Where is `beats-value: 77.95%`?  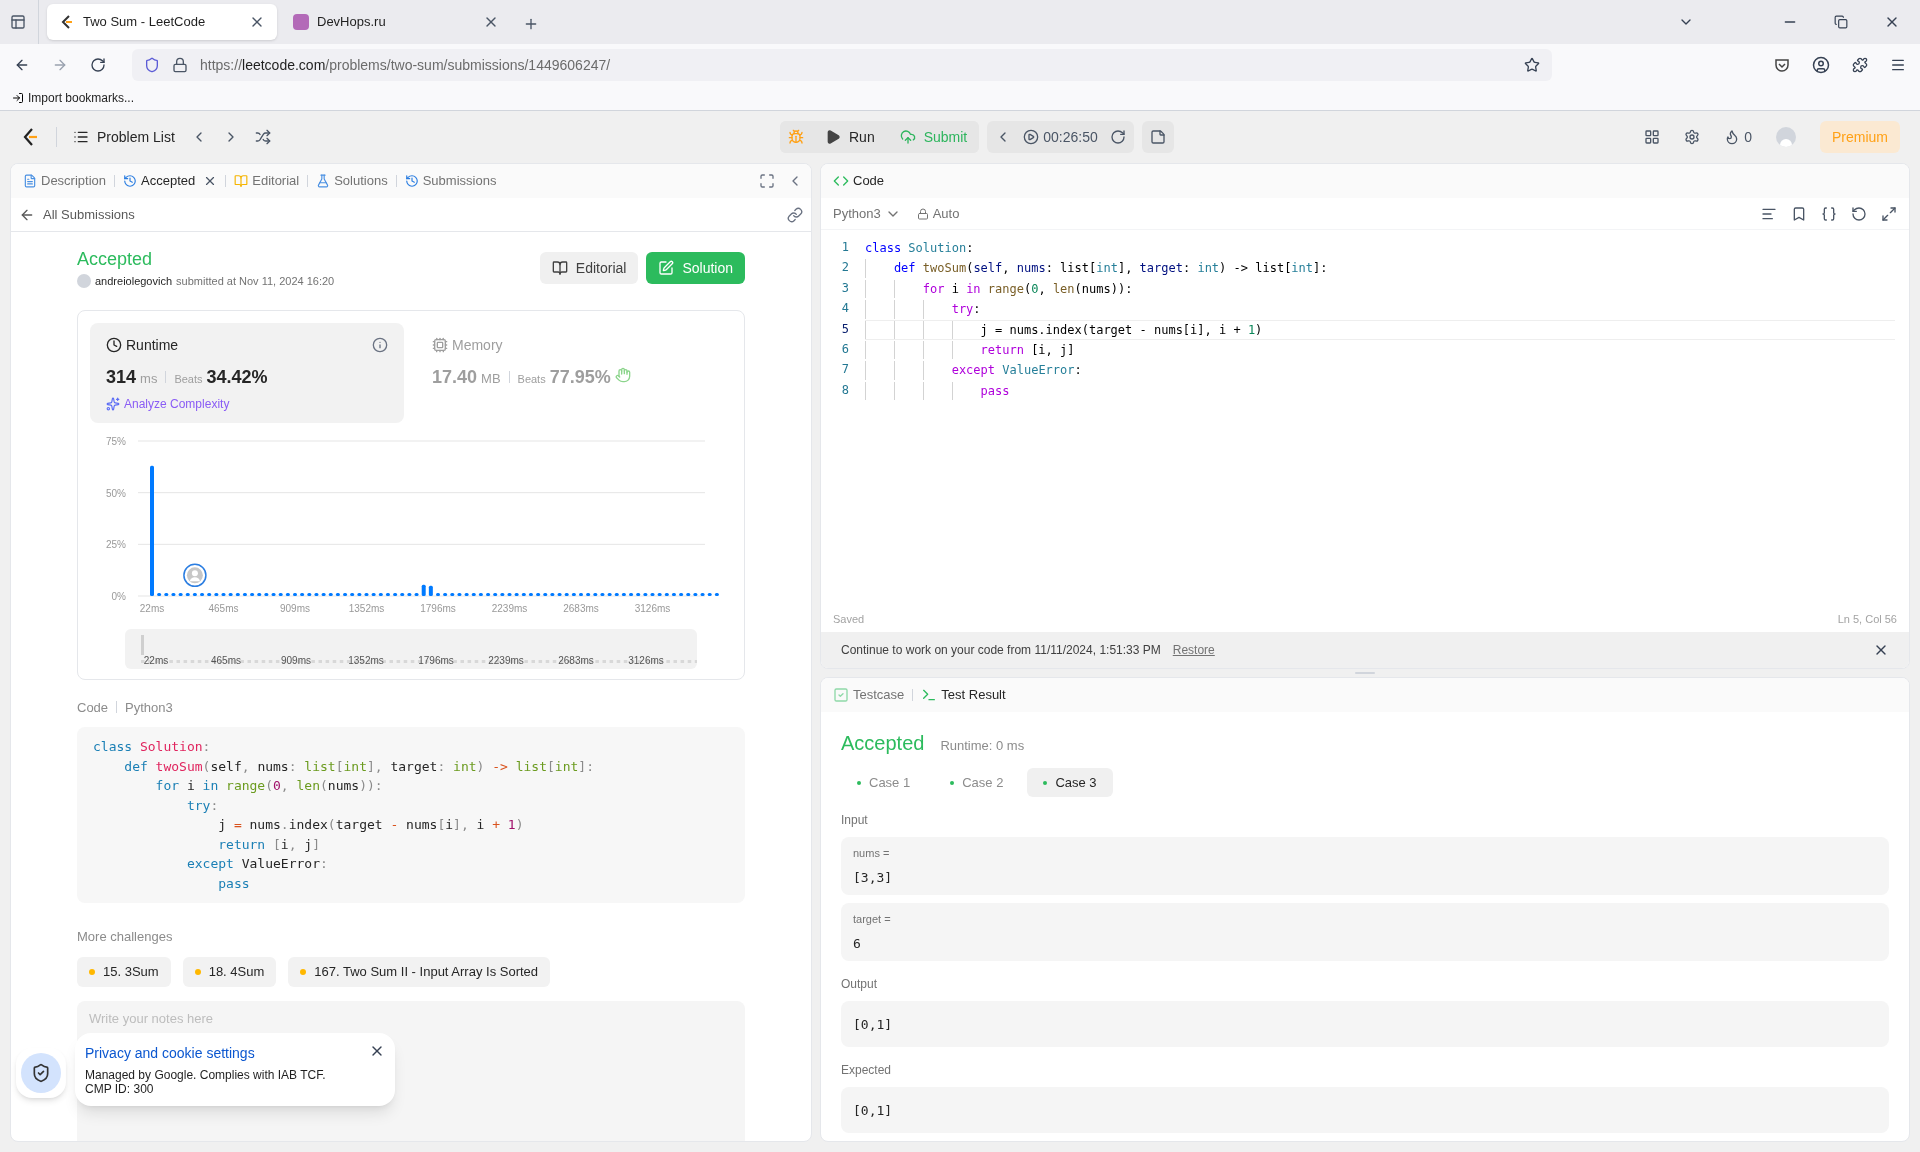
beats-value: 77.95% is located at coordinates (580, 377).